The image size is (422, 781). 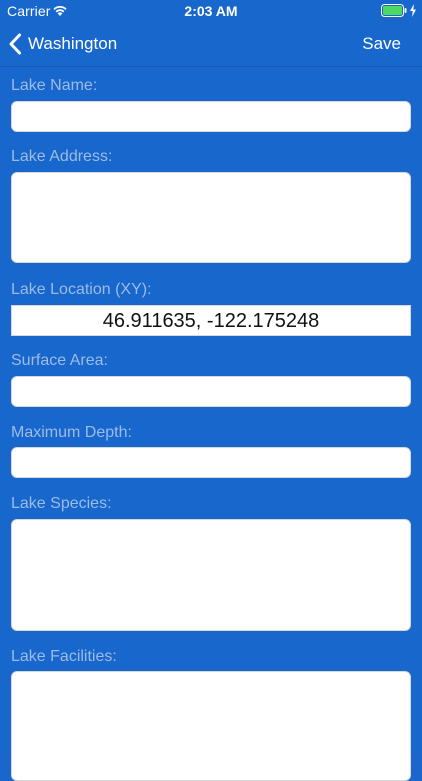 What do you see at coordinates (211, 217) in the screenshot?
I see `lake-address-field` at bounding box center [211, 217].